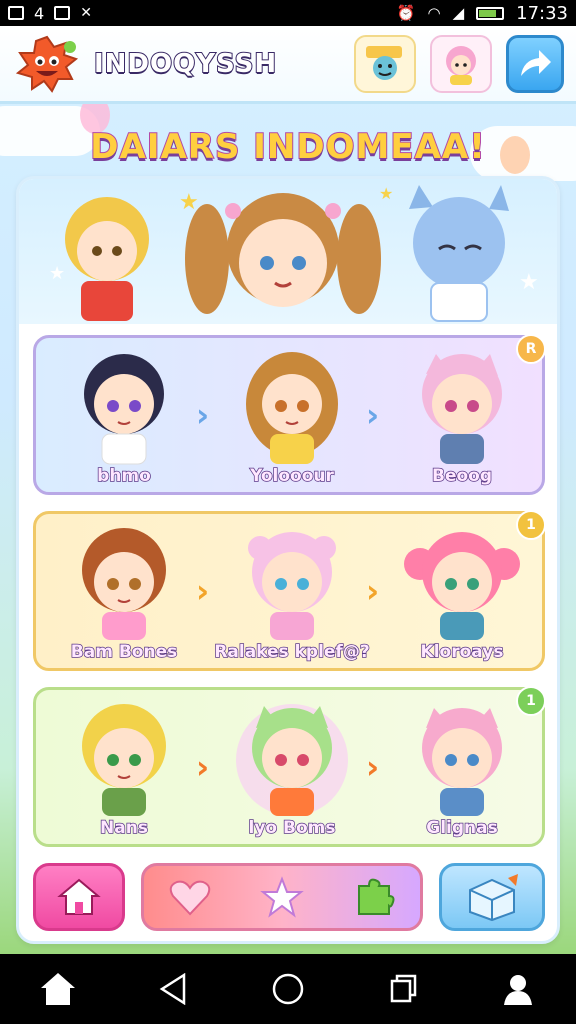  Describe the element at coordinates (124, 652) in the screenshot. I see `character-name: Bam Bones` at that location.